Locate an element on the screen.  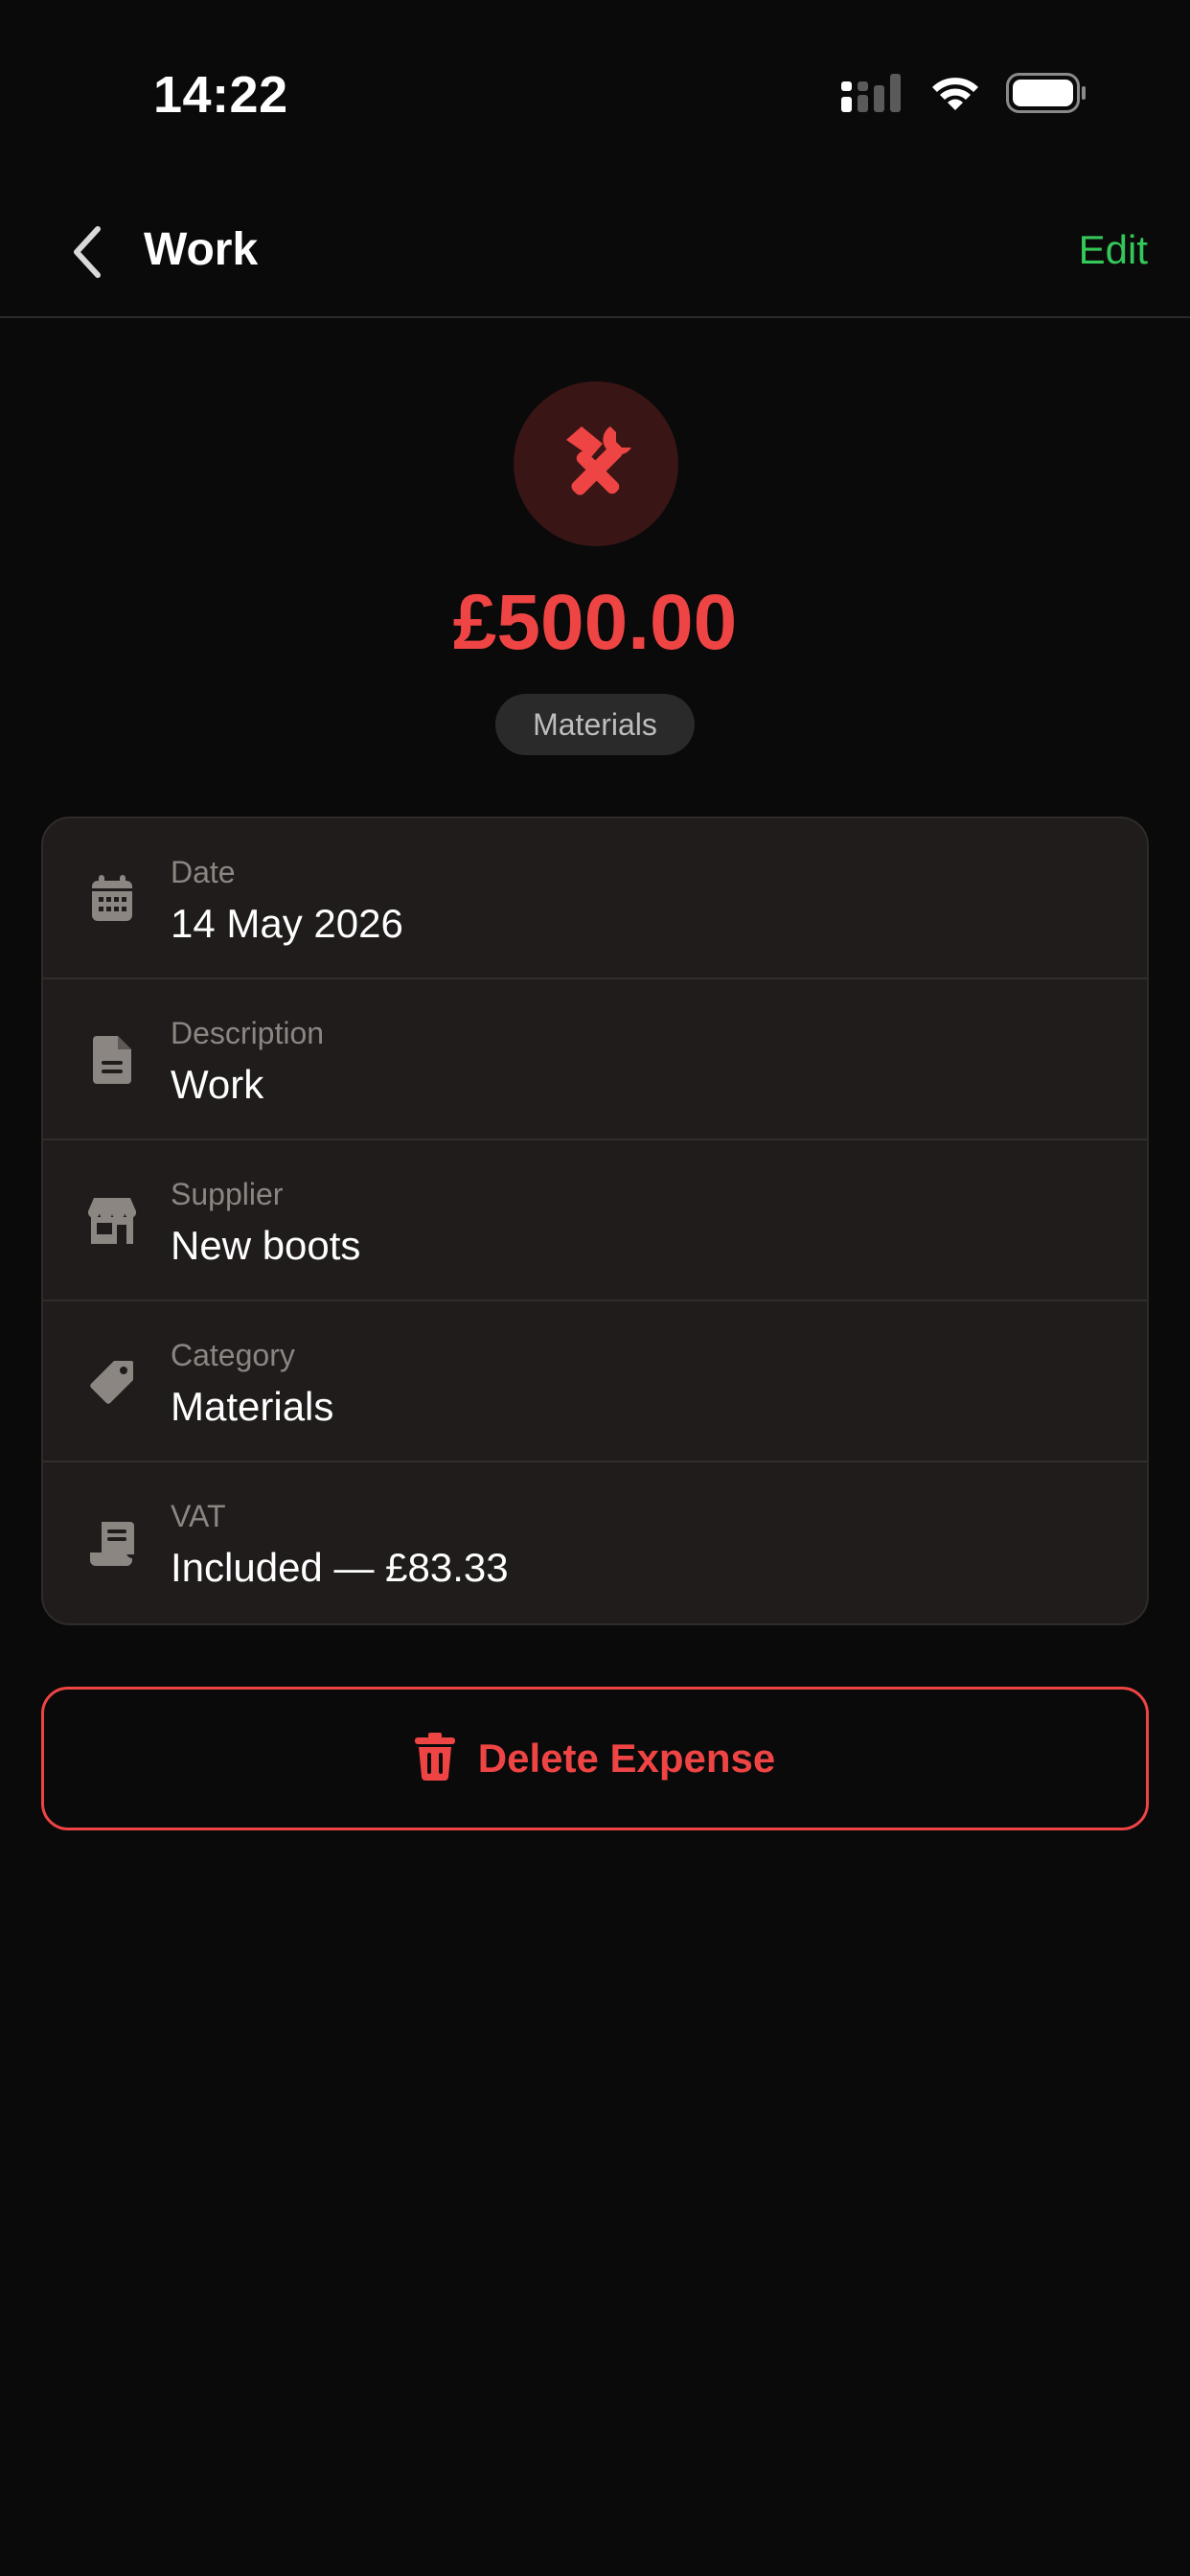
detail-value: 14 May 2026 is located at coordinates (287, 923).